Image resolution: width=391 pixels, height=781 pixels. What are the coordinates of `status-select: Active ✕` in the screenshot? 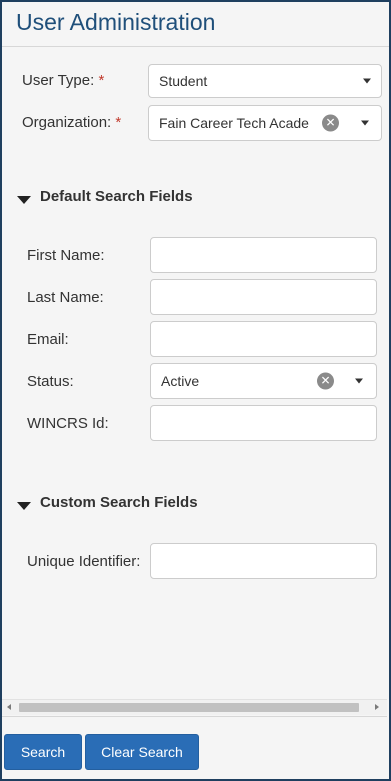 It's located at (263, 381).